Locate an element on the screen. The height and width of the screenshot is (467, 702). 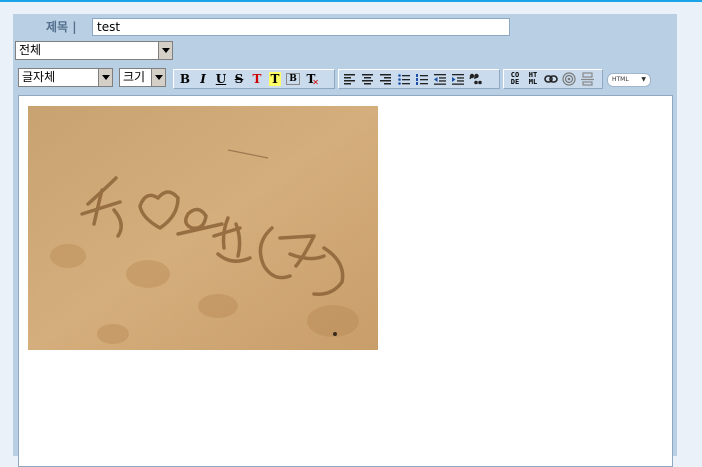
bullet-list-icon is located at coordinates (404, 79).